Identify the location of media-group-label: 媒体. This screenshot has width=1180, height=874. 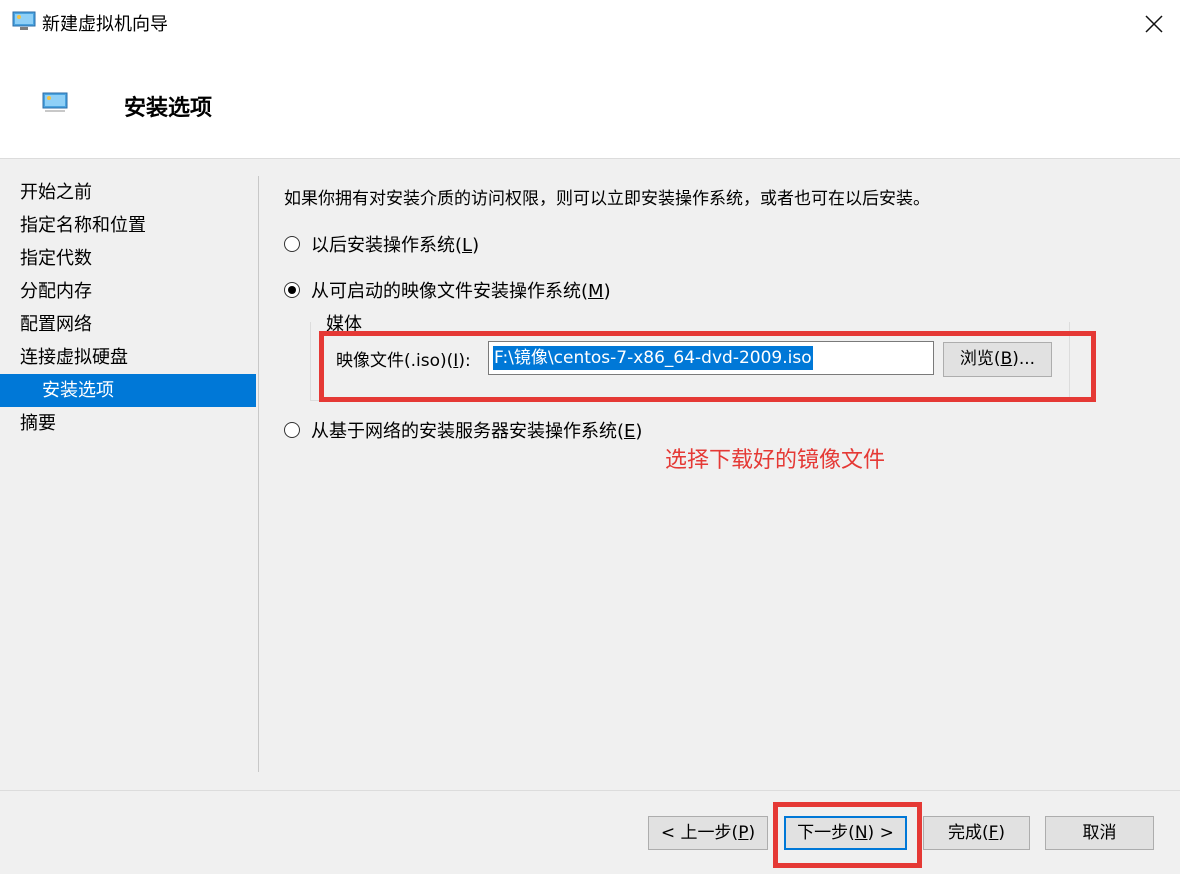
(344, 323).